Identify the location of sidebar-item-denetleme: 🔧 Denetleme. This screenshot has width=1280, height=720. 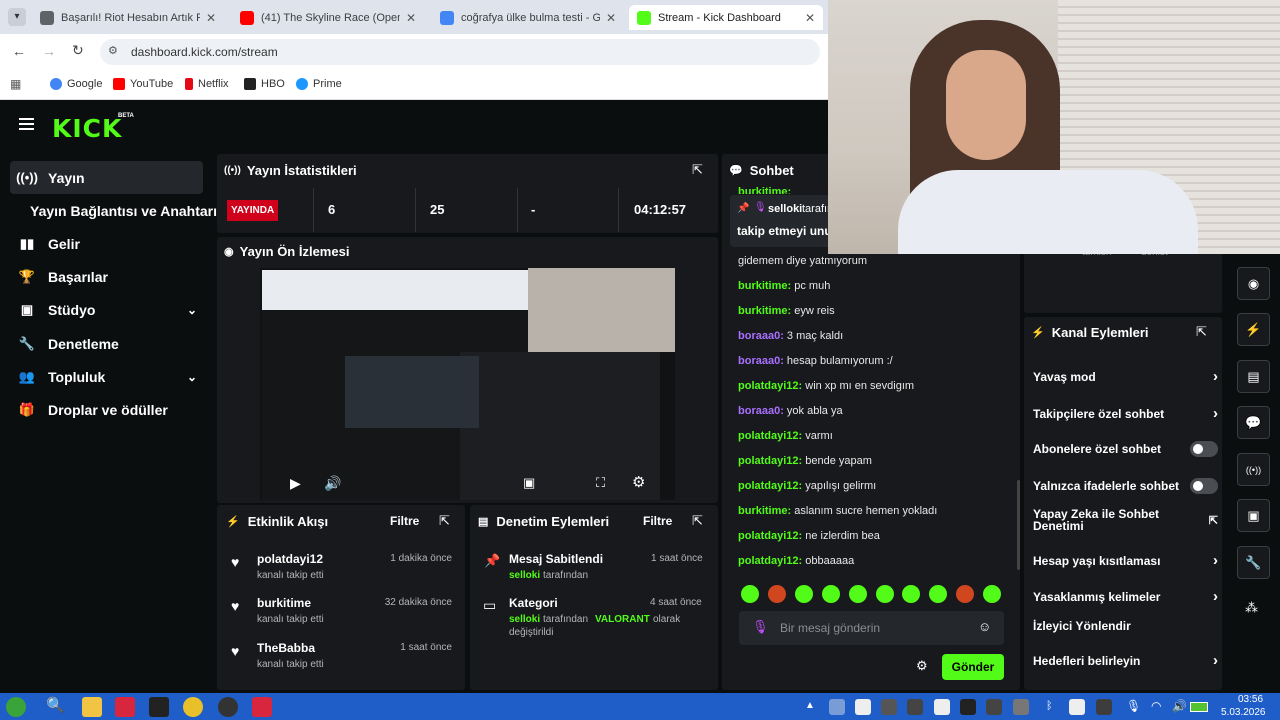
(106, 343).